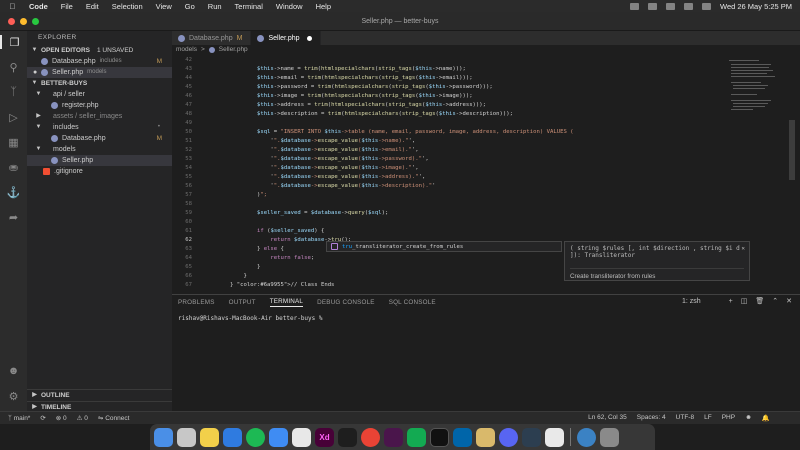 This screenshot has height=450, width=800. I want to click on encoding: UTF-8, so click(685, 418).